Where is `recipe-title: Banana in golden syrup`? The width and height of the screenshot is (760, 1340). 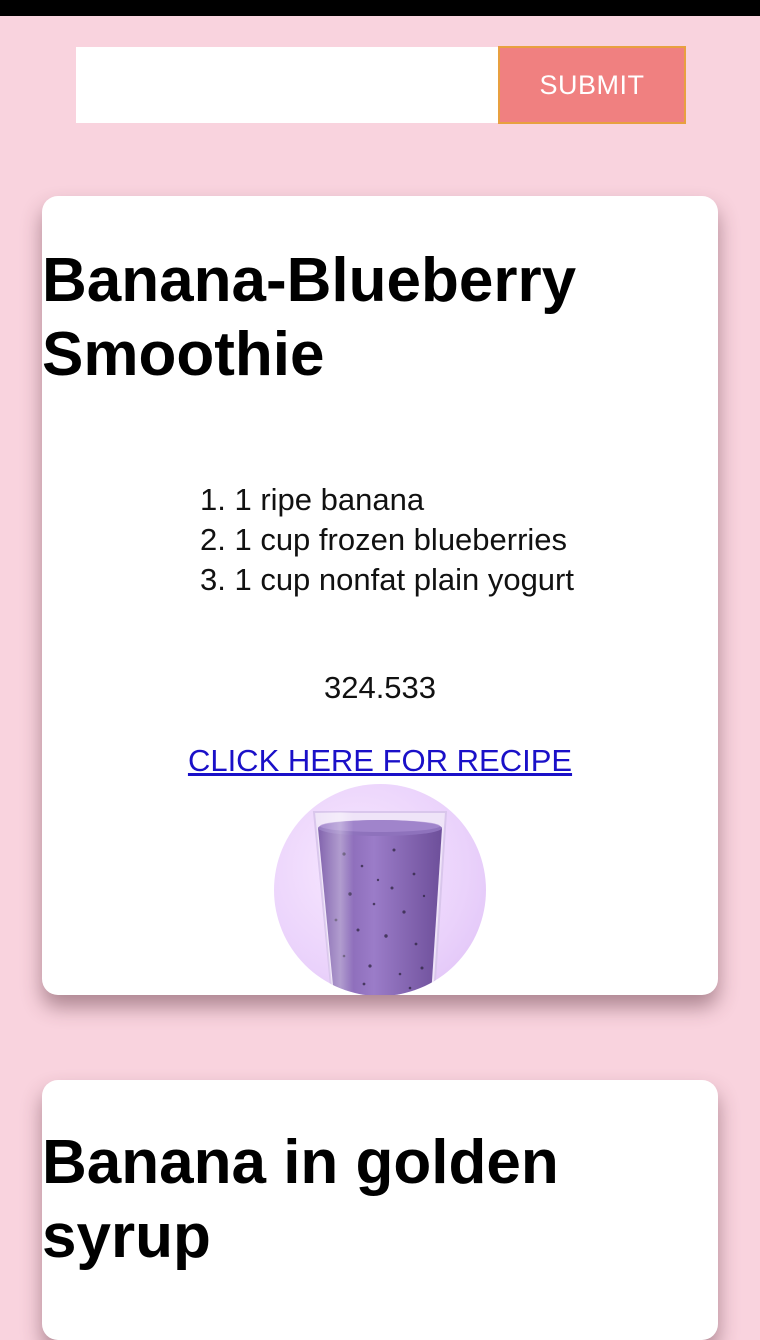
recipe-title: Banana in golden syrup is located at coordinates (300, 1199).